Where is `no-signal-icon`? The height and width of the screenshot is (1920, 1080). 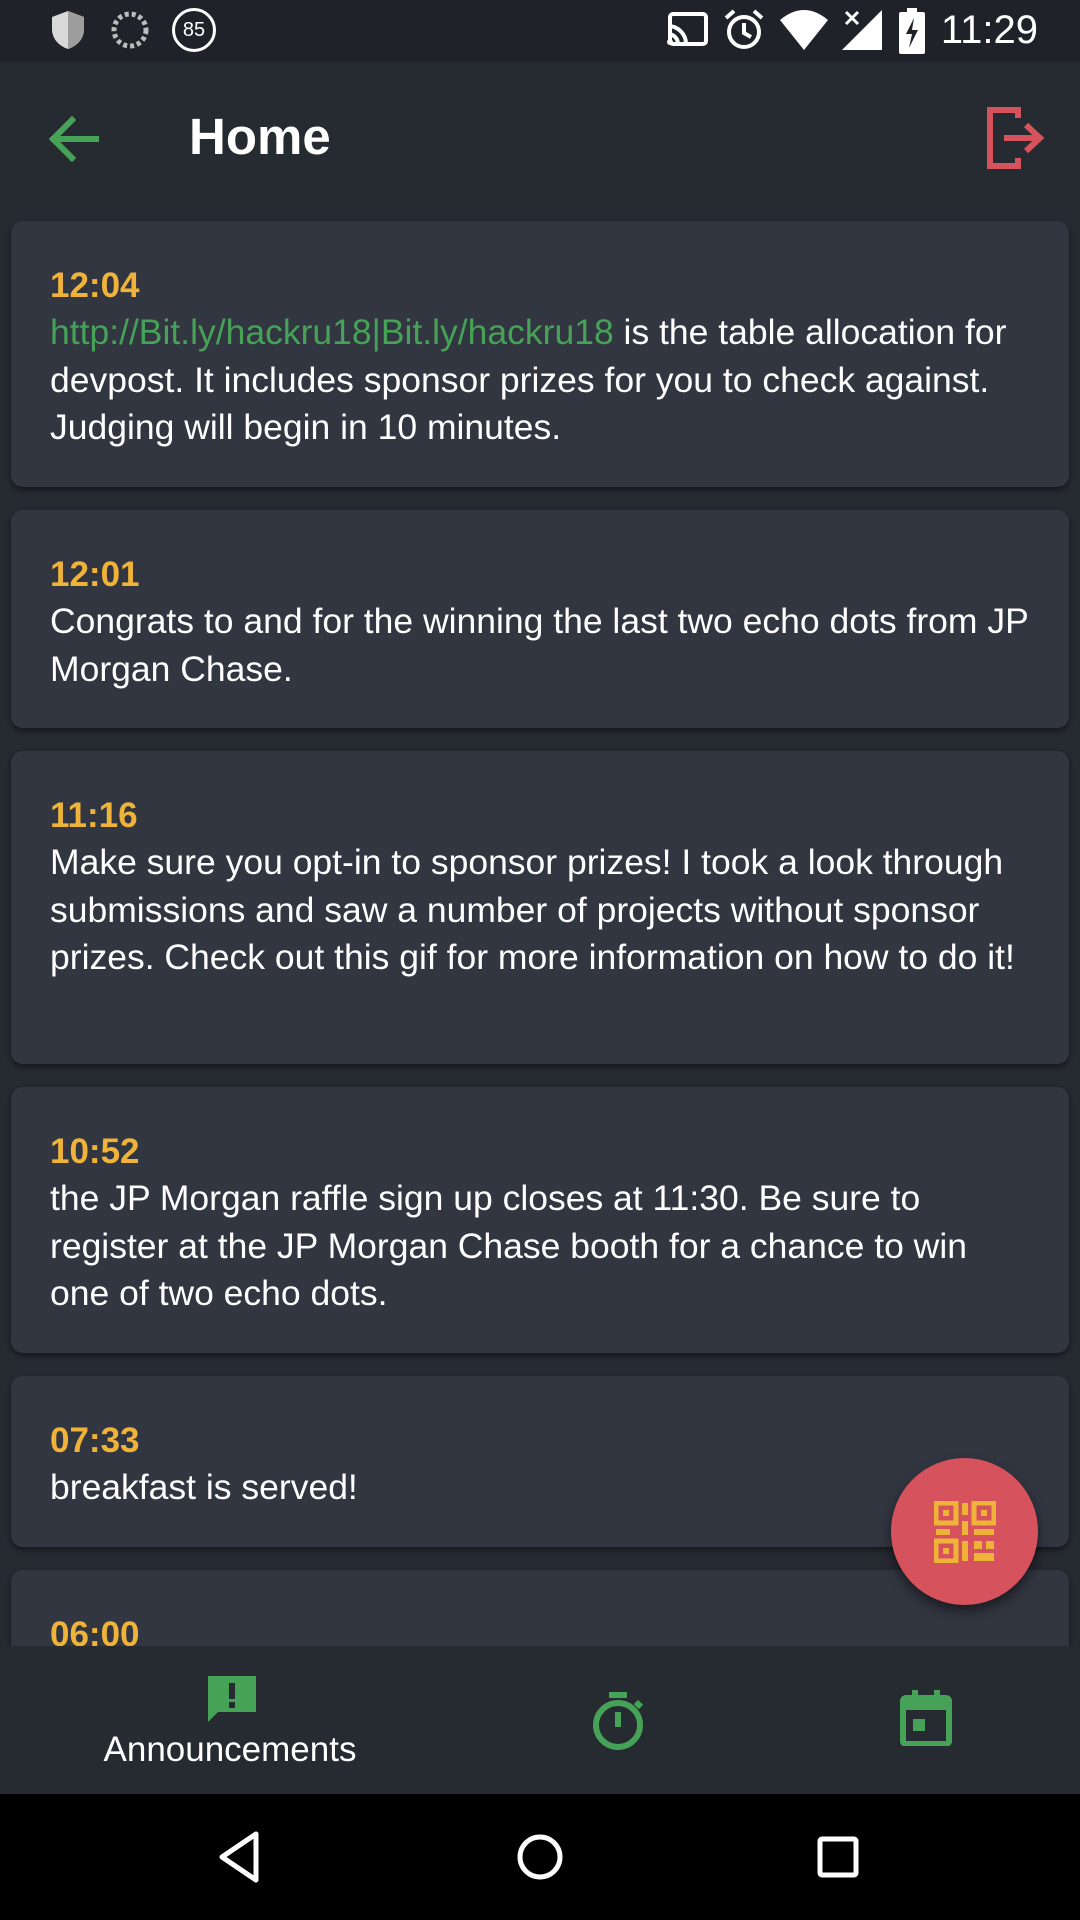
no-signal-icon is located at coordinates (862, 30).